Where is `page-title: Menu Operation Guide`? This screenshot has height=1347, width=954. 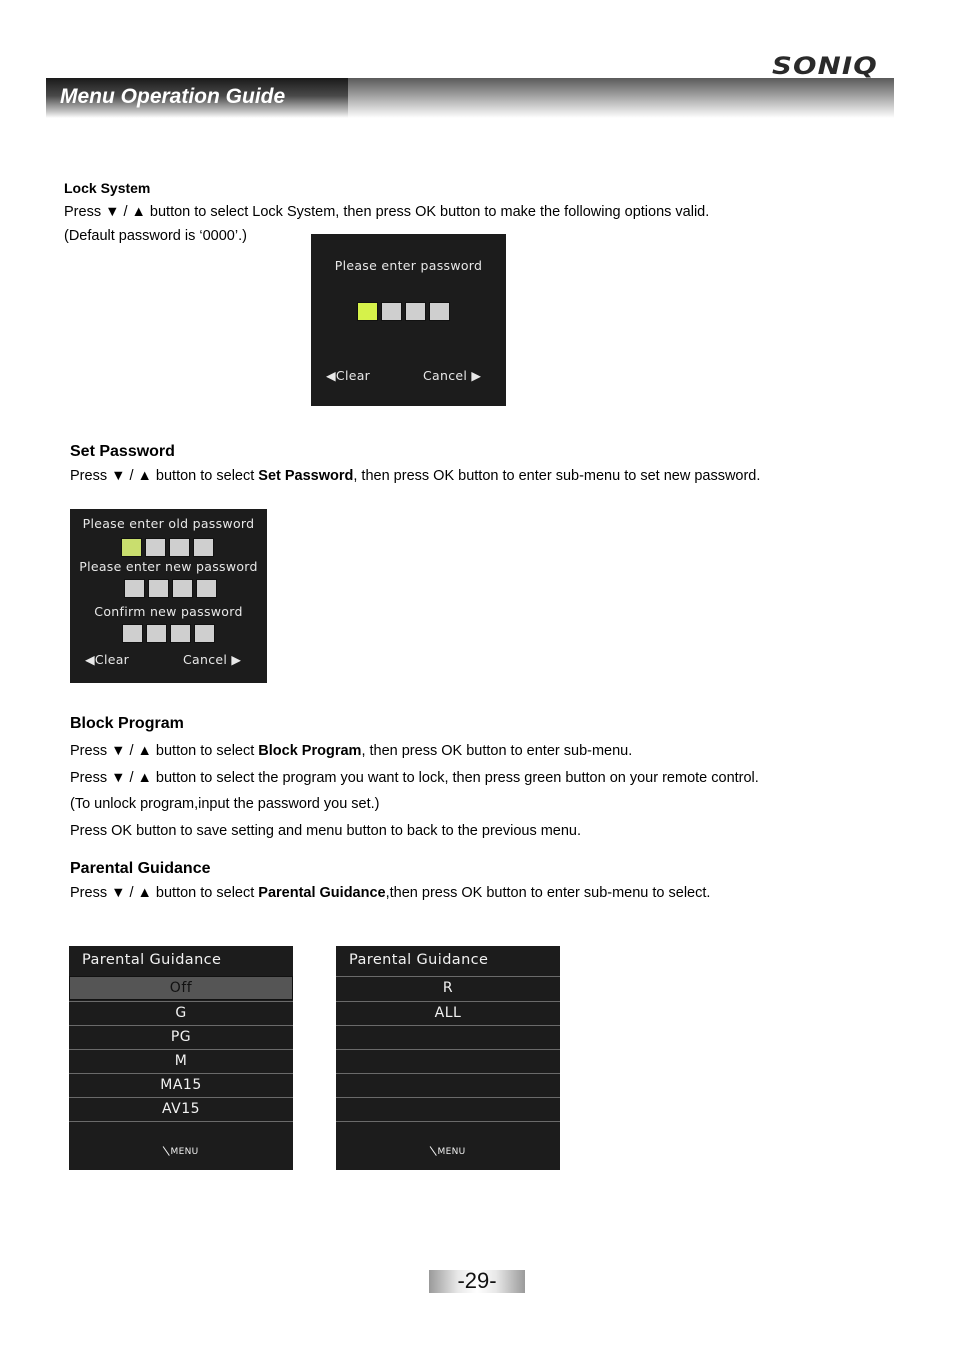
page-title: Menu Operation Guide is located at coordinates (173, 96).